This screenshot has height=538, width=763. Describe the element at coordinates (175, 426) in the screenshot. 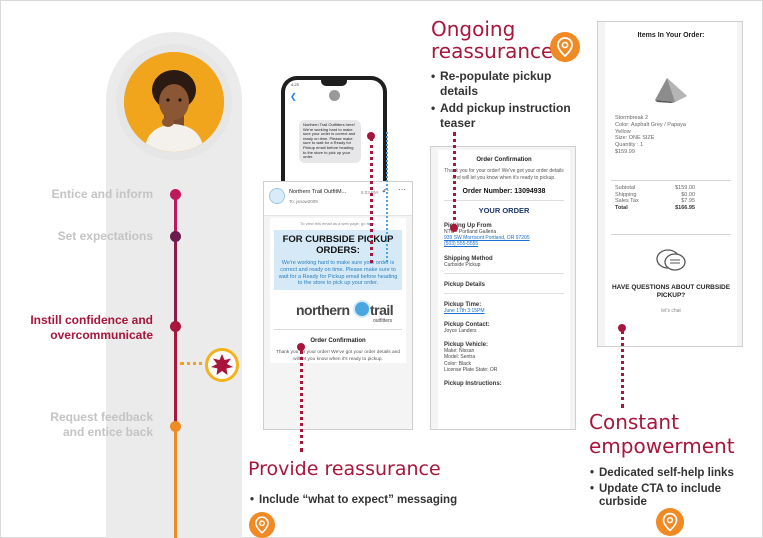

I see `stage-dot-feedback` at that location.